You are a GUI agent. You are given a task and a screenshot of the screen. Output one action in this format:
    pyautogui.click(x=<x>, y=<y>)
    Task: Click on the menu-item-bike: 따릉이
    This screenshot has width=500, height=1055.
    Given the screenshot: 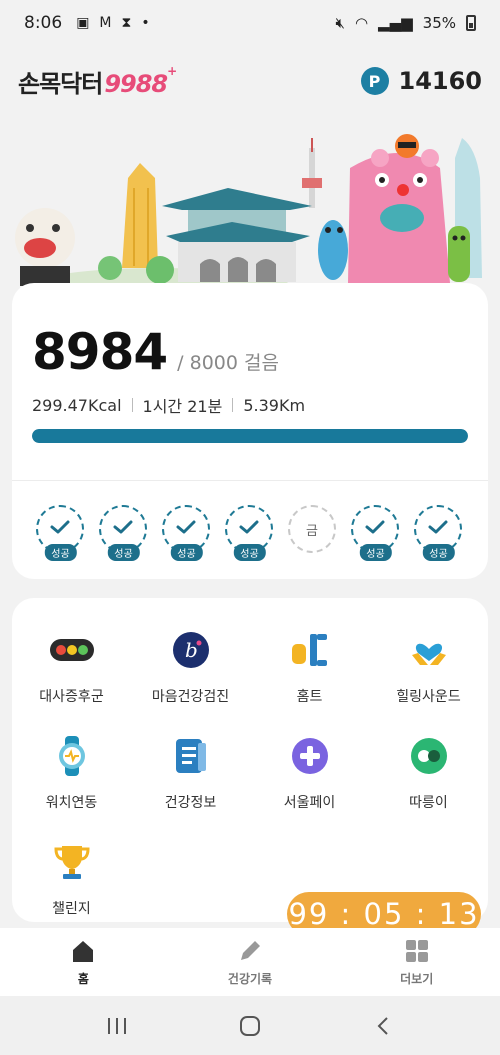 What is the action you would take?
    pyautogui.click(x=428, y=773)
    